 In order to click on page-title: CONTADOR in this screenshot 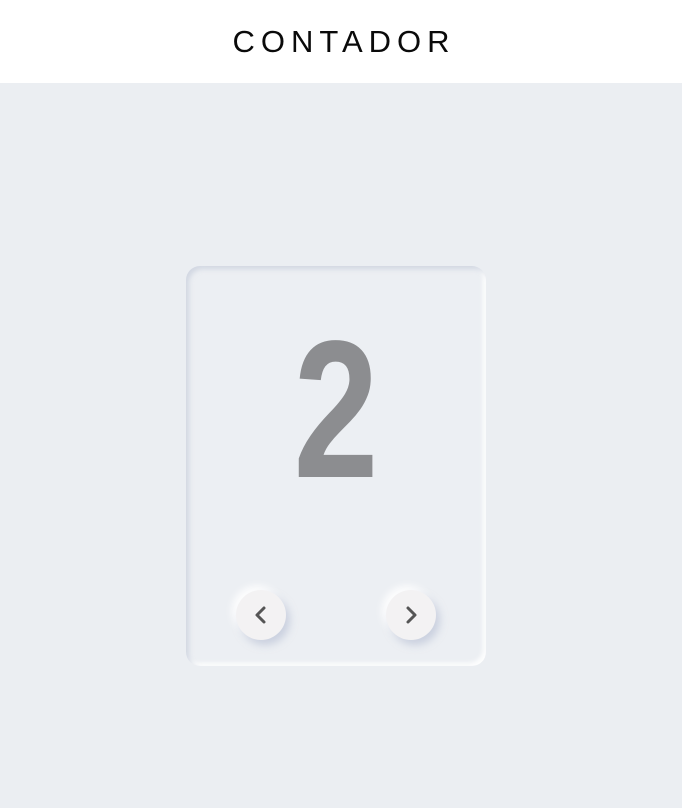, I will do `click(344, 41)`.